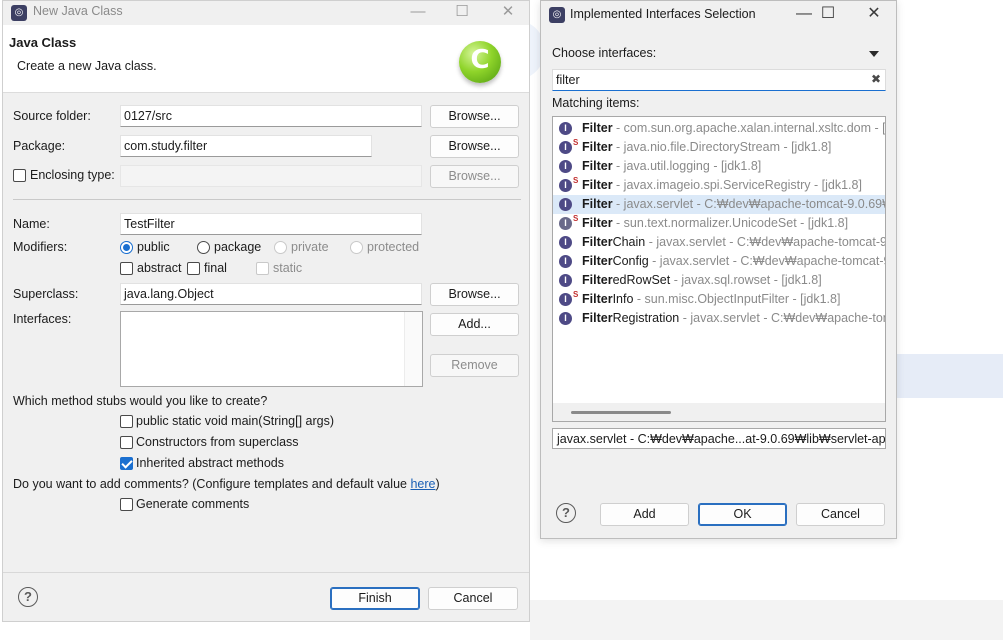  I want to click on horizontal-scrollbar, so click(719, 412).